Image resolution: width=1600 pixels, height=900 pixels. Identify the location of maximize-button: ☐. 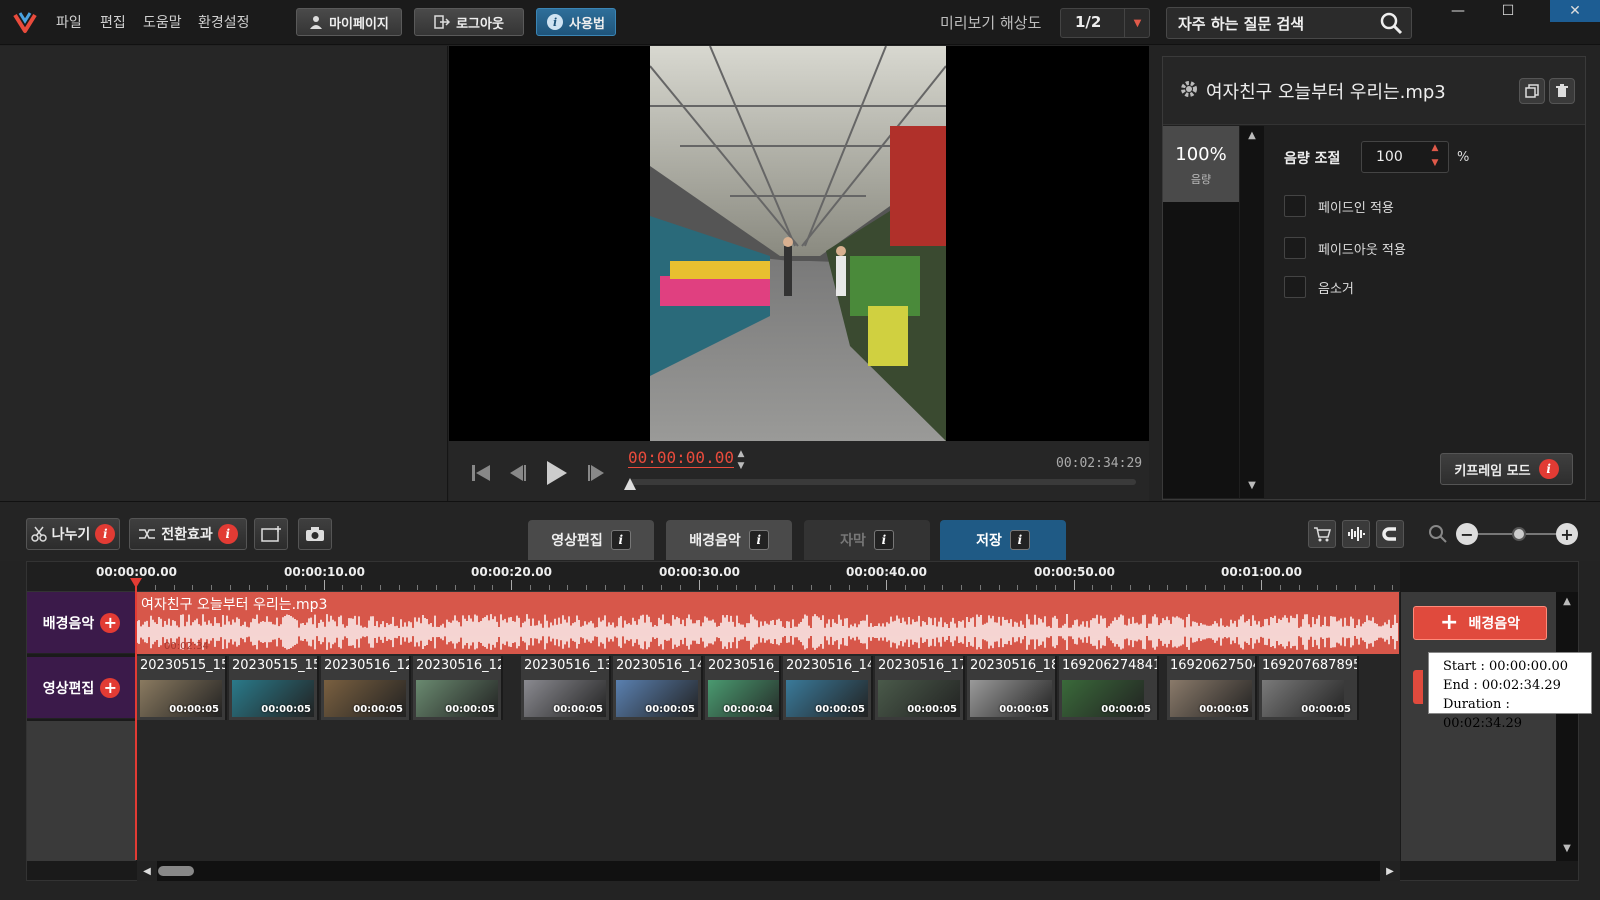
(1508, 11).